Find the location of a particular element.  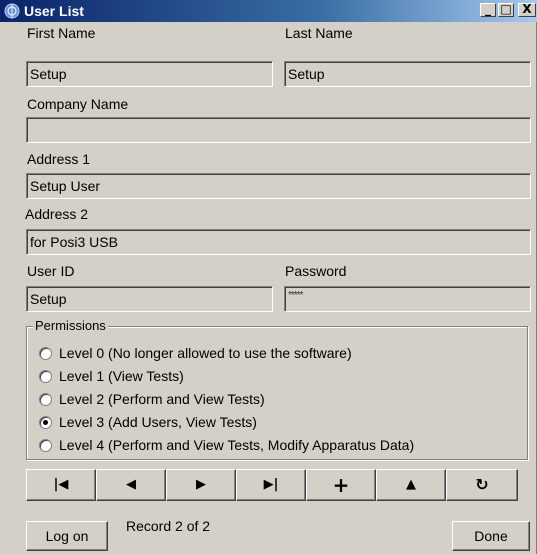

minimize-button: _ is located at coordinates (488, 10).